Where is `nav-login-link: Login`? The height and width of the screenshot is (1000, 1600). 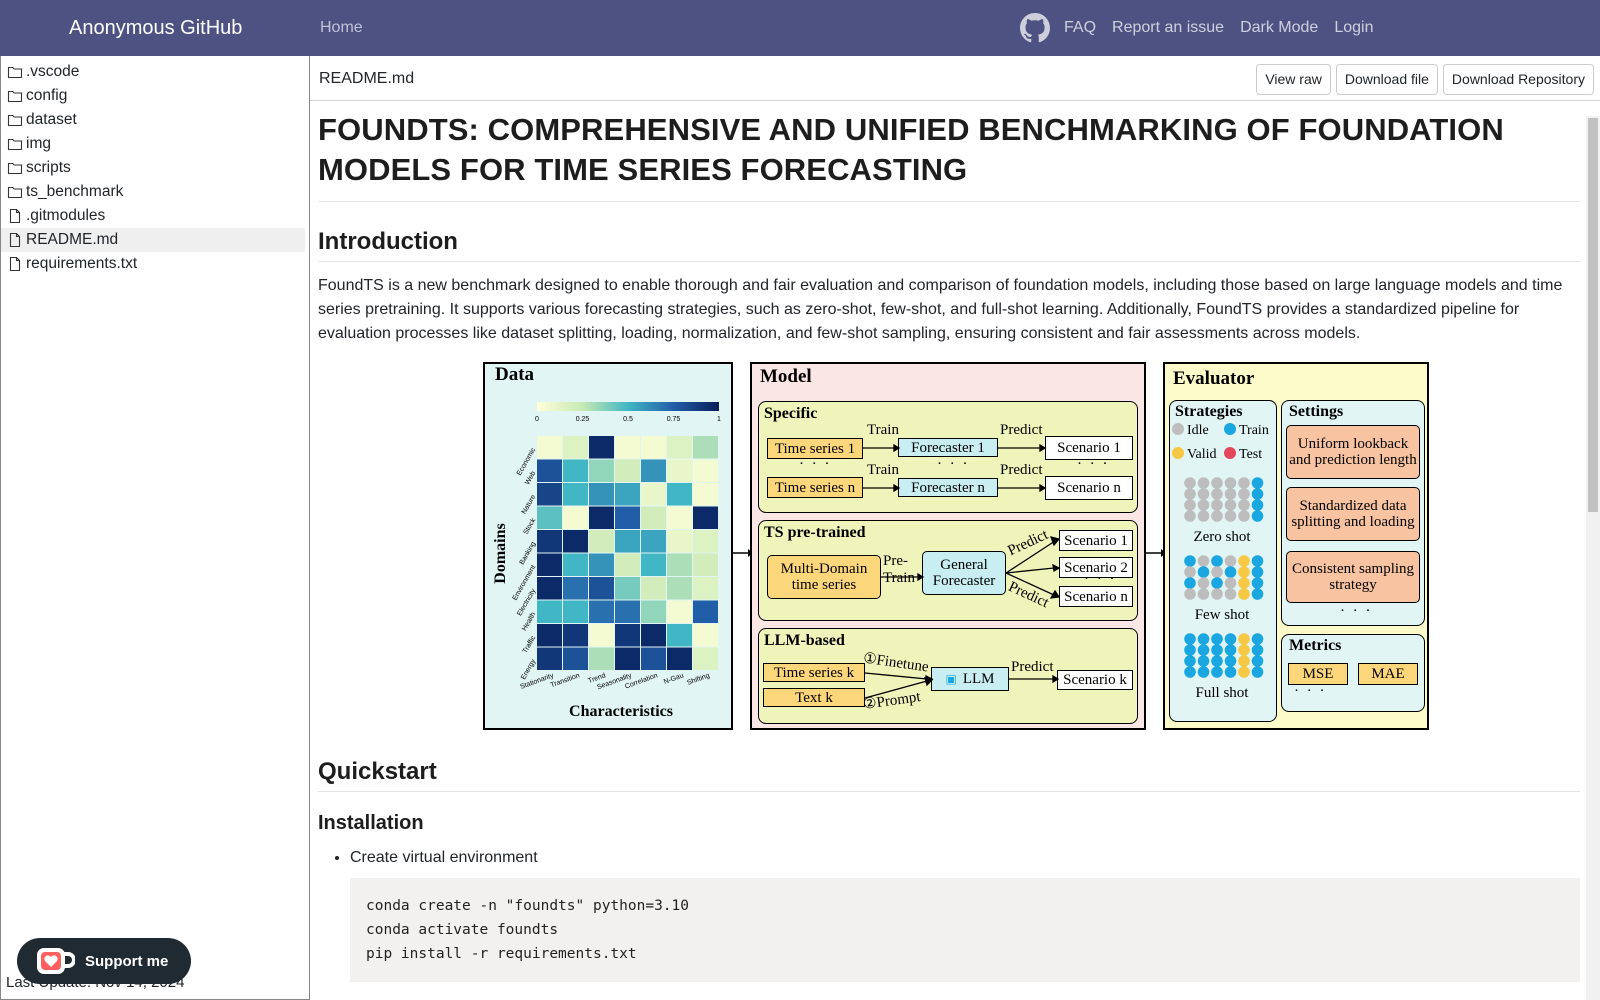
nav-login-link: Login is located at coordinates (1353, 28).